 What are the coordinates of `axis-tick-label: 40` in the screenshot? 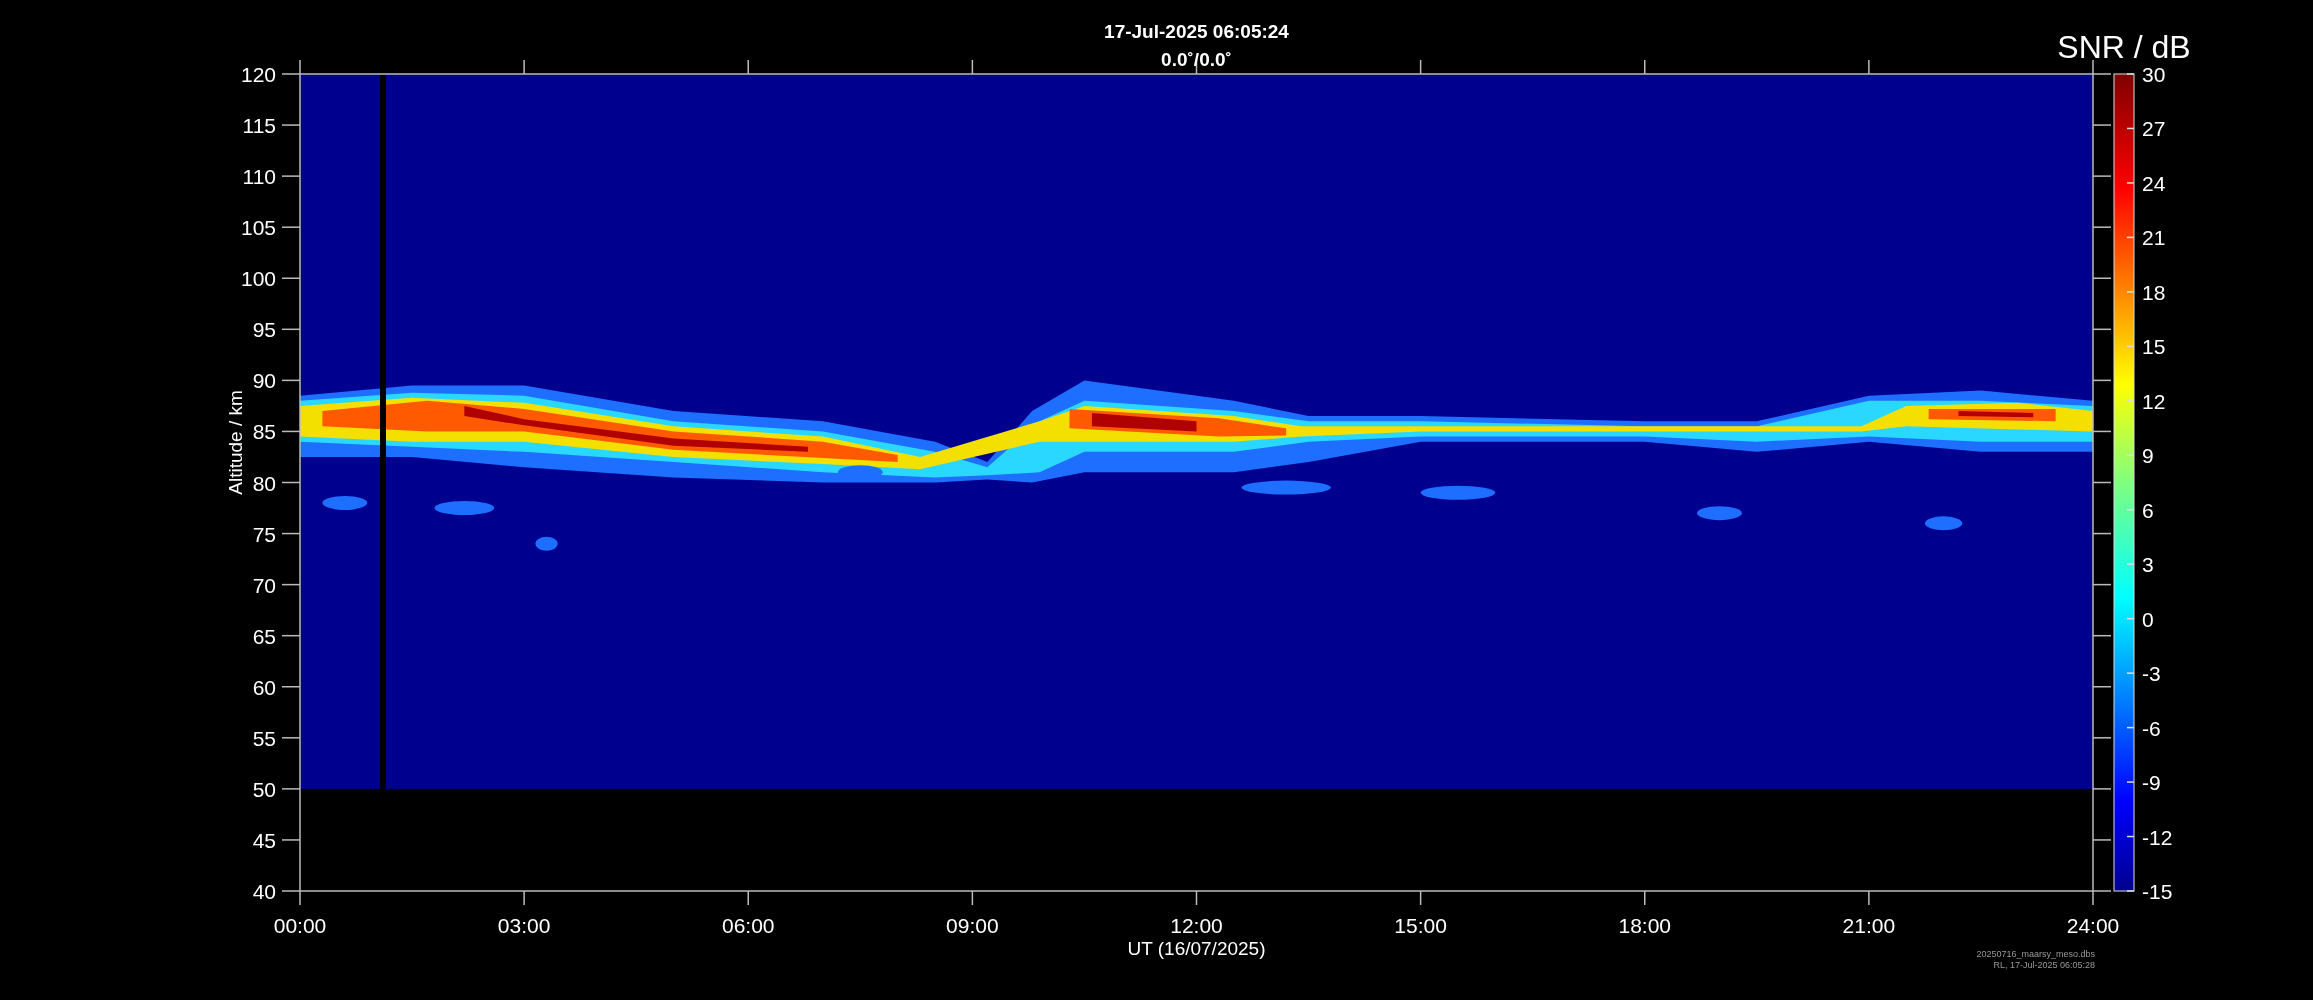 It's located at (264, 891).